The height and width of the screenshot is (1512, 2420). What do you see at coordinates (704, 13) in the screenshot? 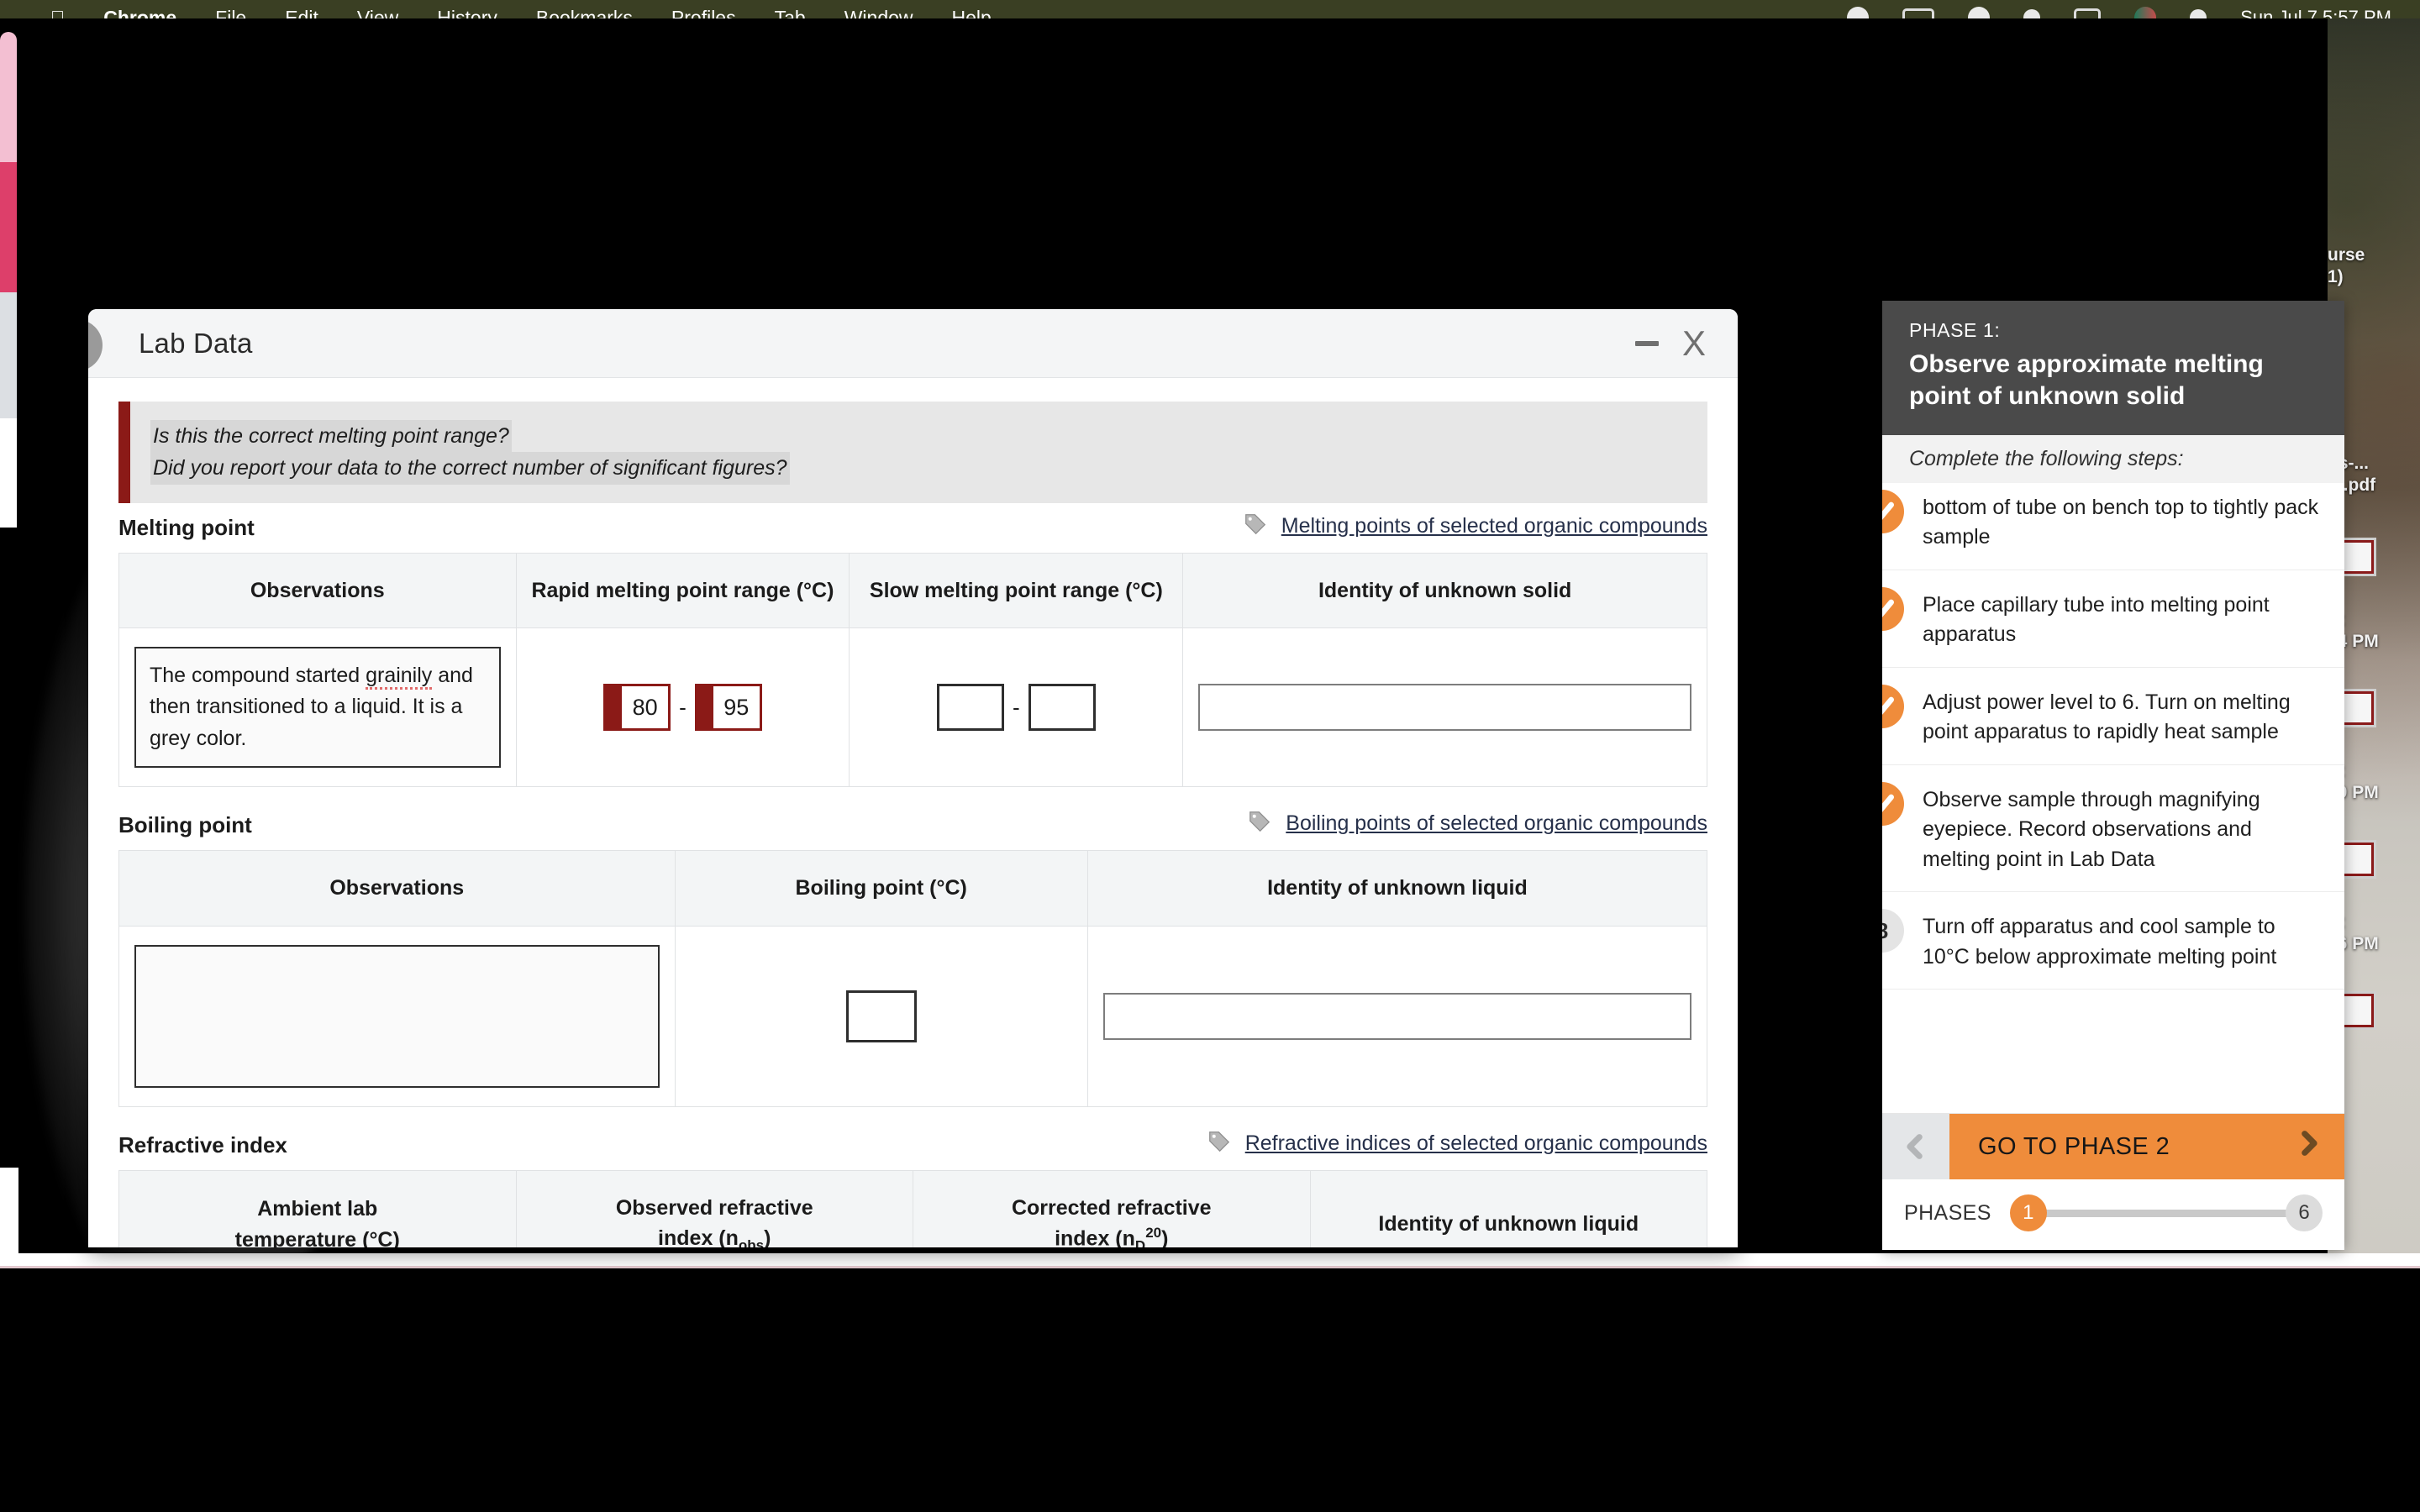
I see `menu-item-profiles: Profiles` at bounding box center [704, 13].